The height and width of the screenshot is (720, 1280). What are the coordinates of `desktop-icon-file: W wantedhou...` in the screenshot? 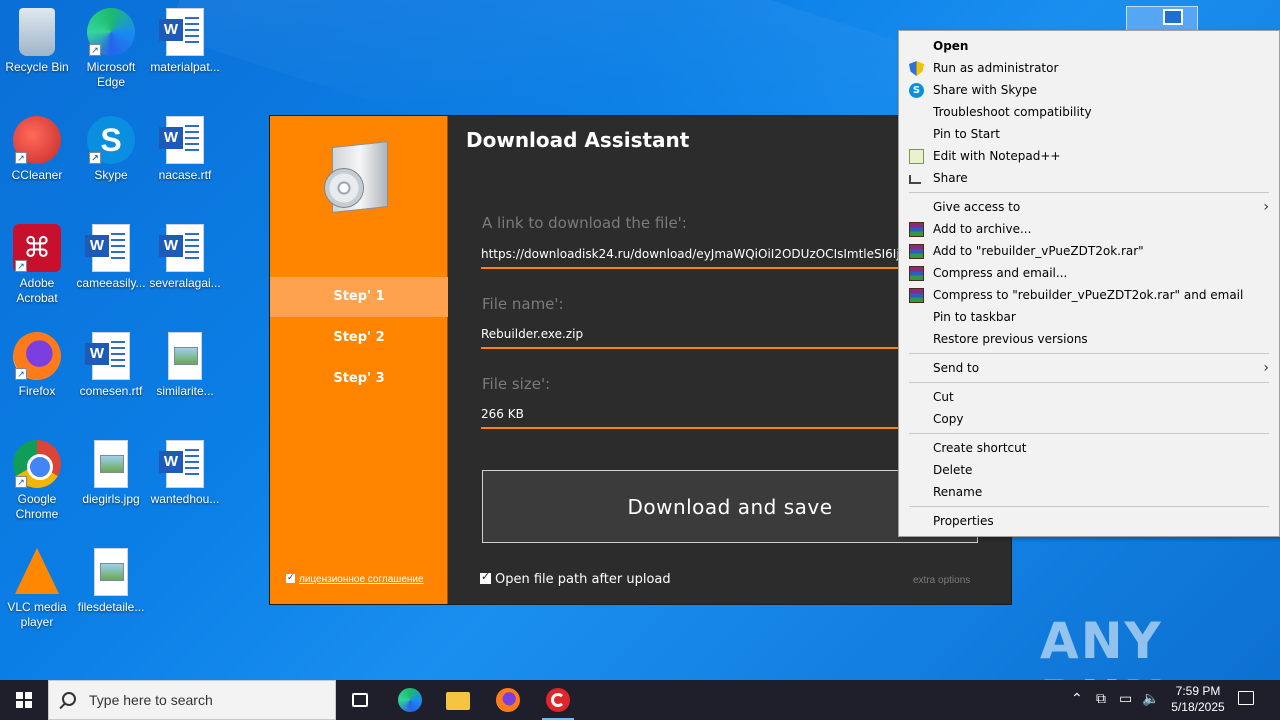 It's located at (185, 473).